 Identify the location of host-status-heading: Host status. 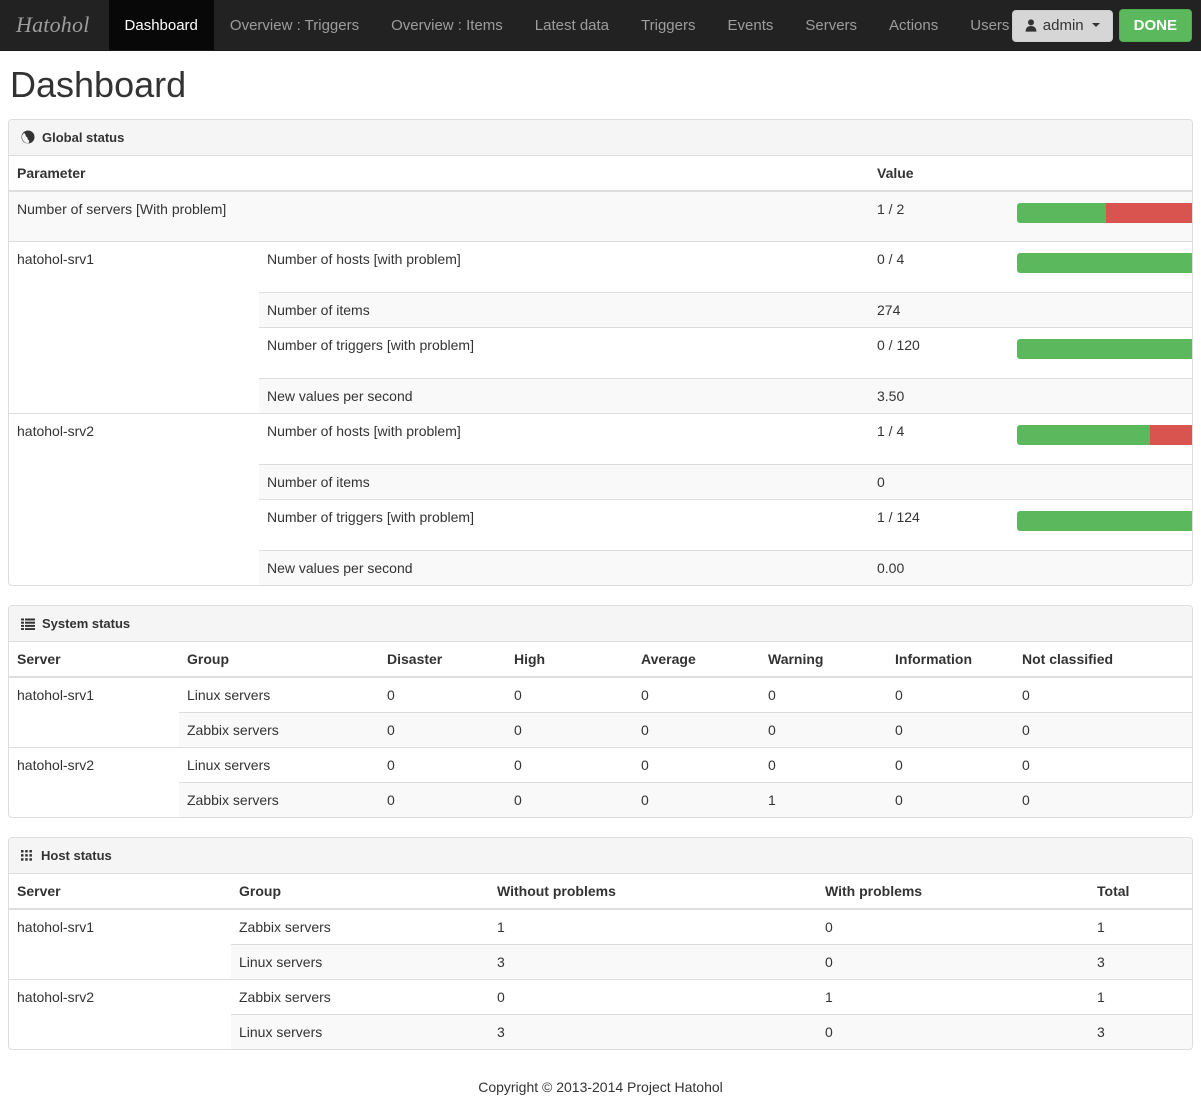
(600, 856).